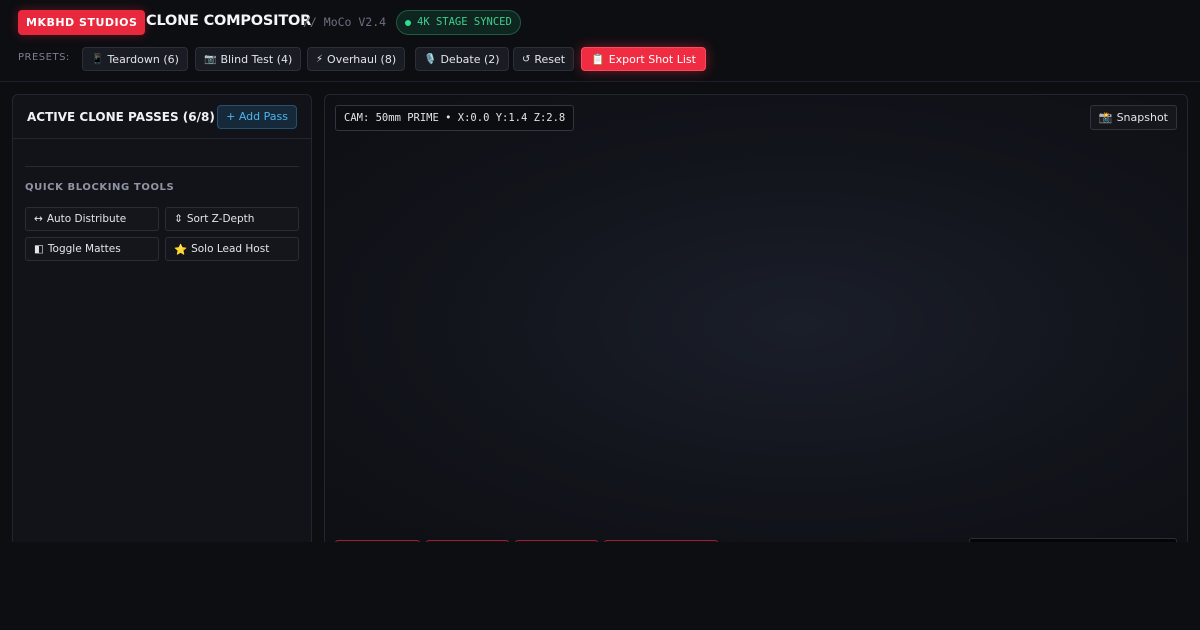 The width and height of the screenshot is (1200, 630). Describe the element at coordinates (652, 59) in the screenshot. I see `export-label: Export Shot List` at that location.